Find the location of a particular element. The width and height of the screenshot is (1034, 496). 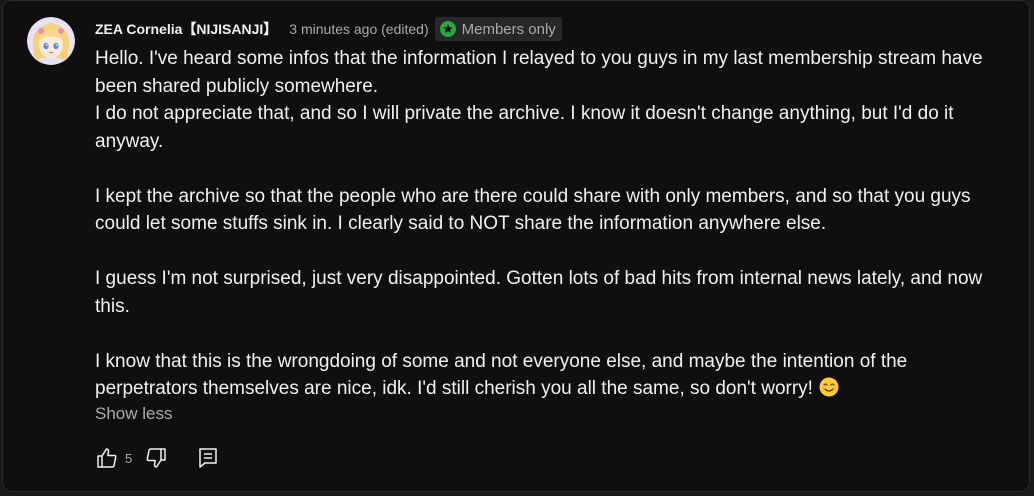

dislike-button is located at coordinates (156, 458).